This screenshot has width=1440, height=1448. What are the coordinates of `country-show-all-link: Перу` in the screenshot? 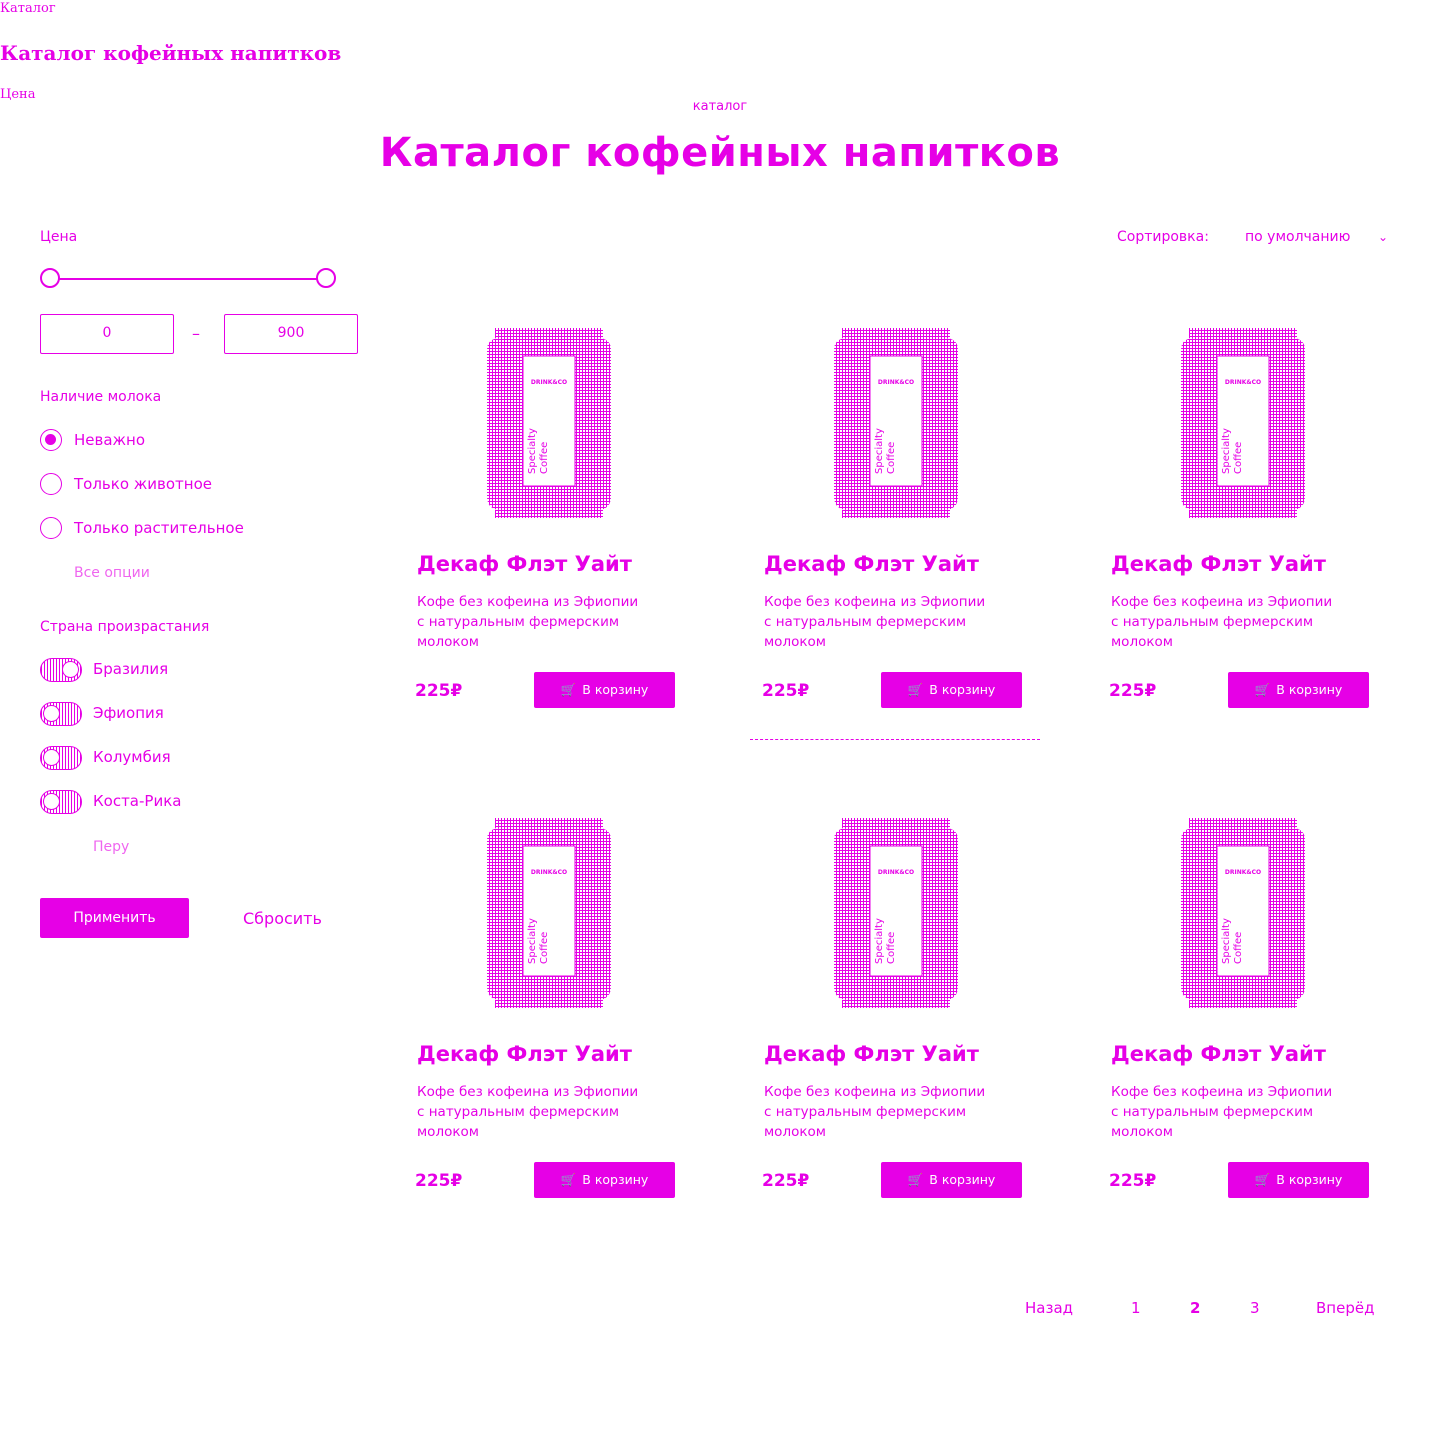 It's located at (111, 847).